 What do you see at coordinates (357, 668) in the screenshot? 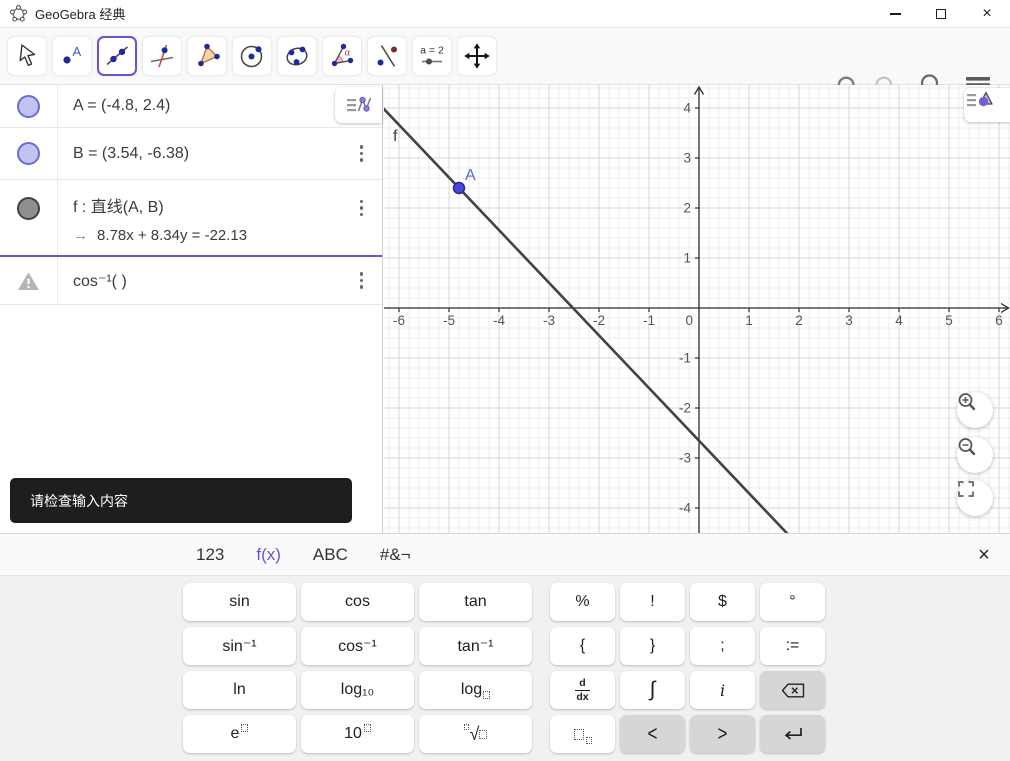
I see `keyboard-function-keys: sin cos tan sin⁻¹ cos⁻¹ tan⁻¹ ln log₁₀ log e 10 √` at bounding box center [357, 668].